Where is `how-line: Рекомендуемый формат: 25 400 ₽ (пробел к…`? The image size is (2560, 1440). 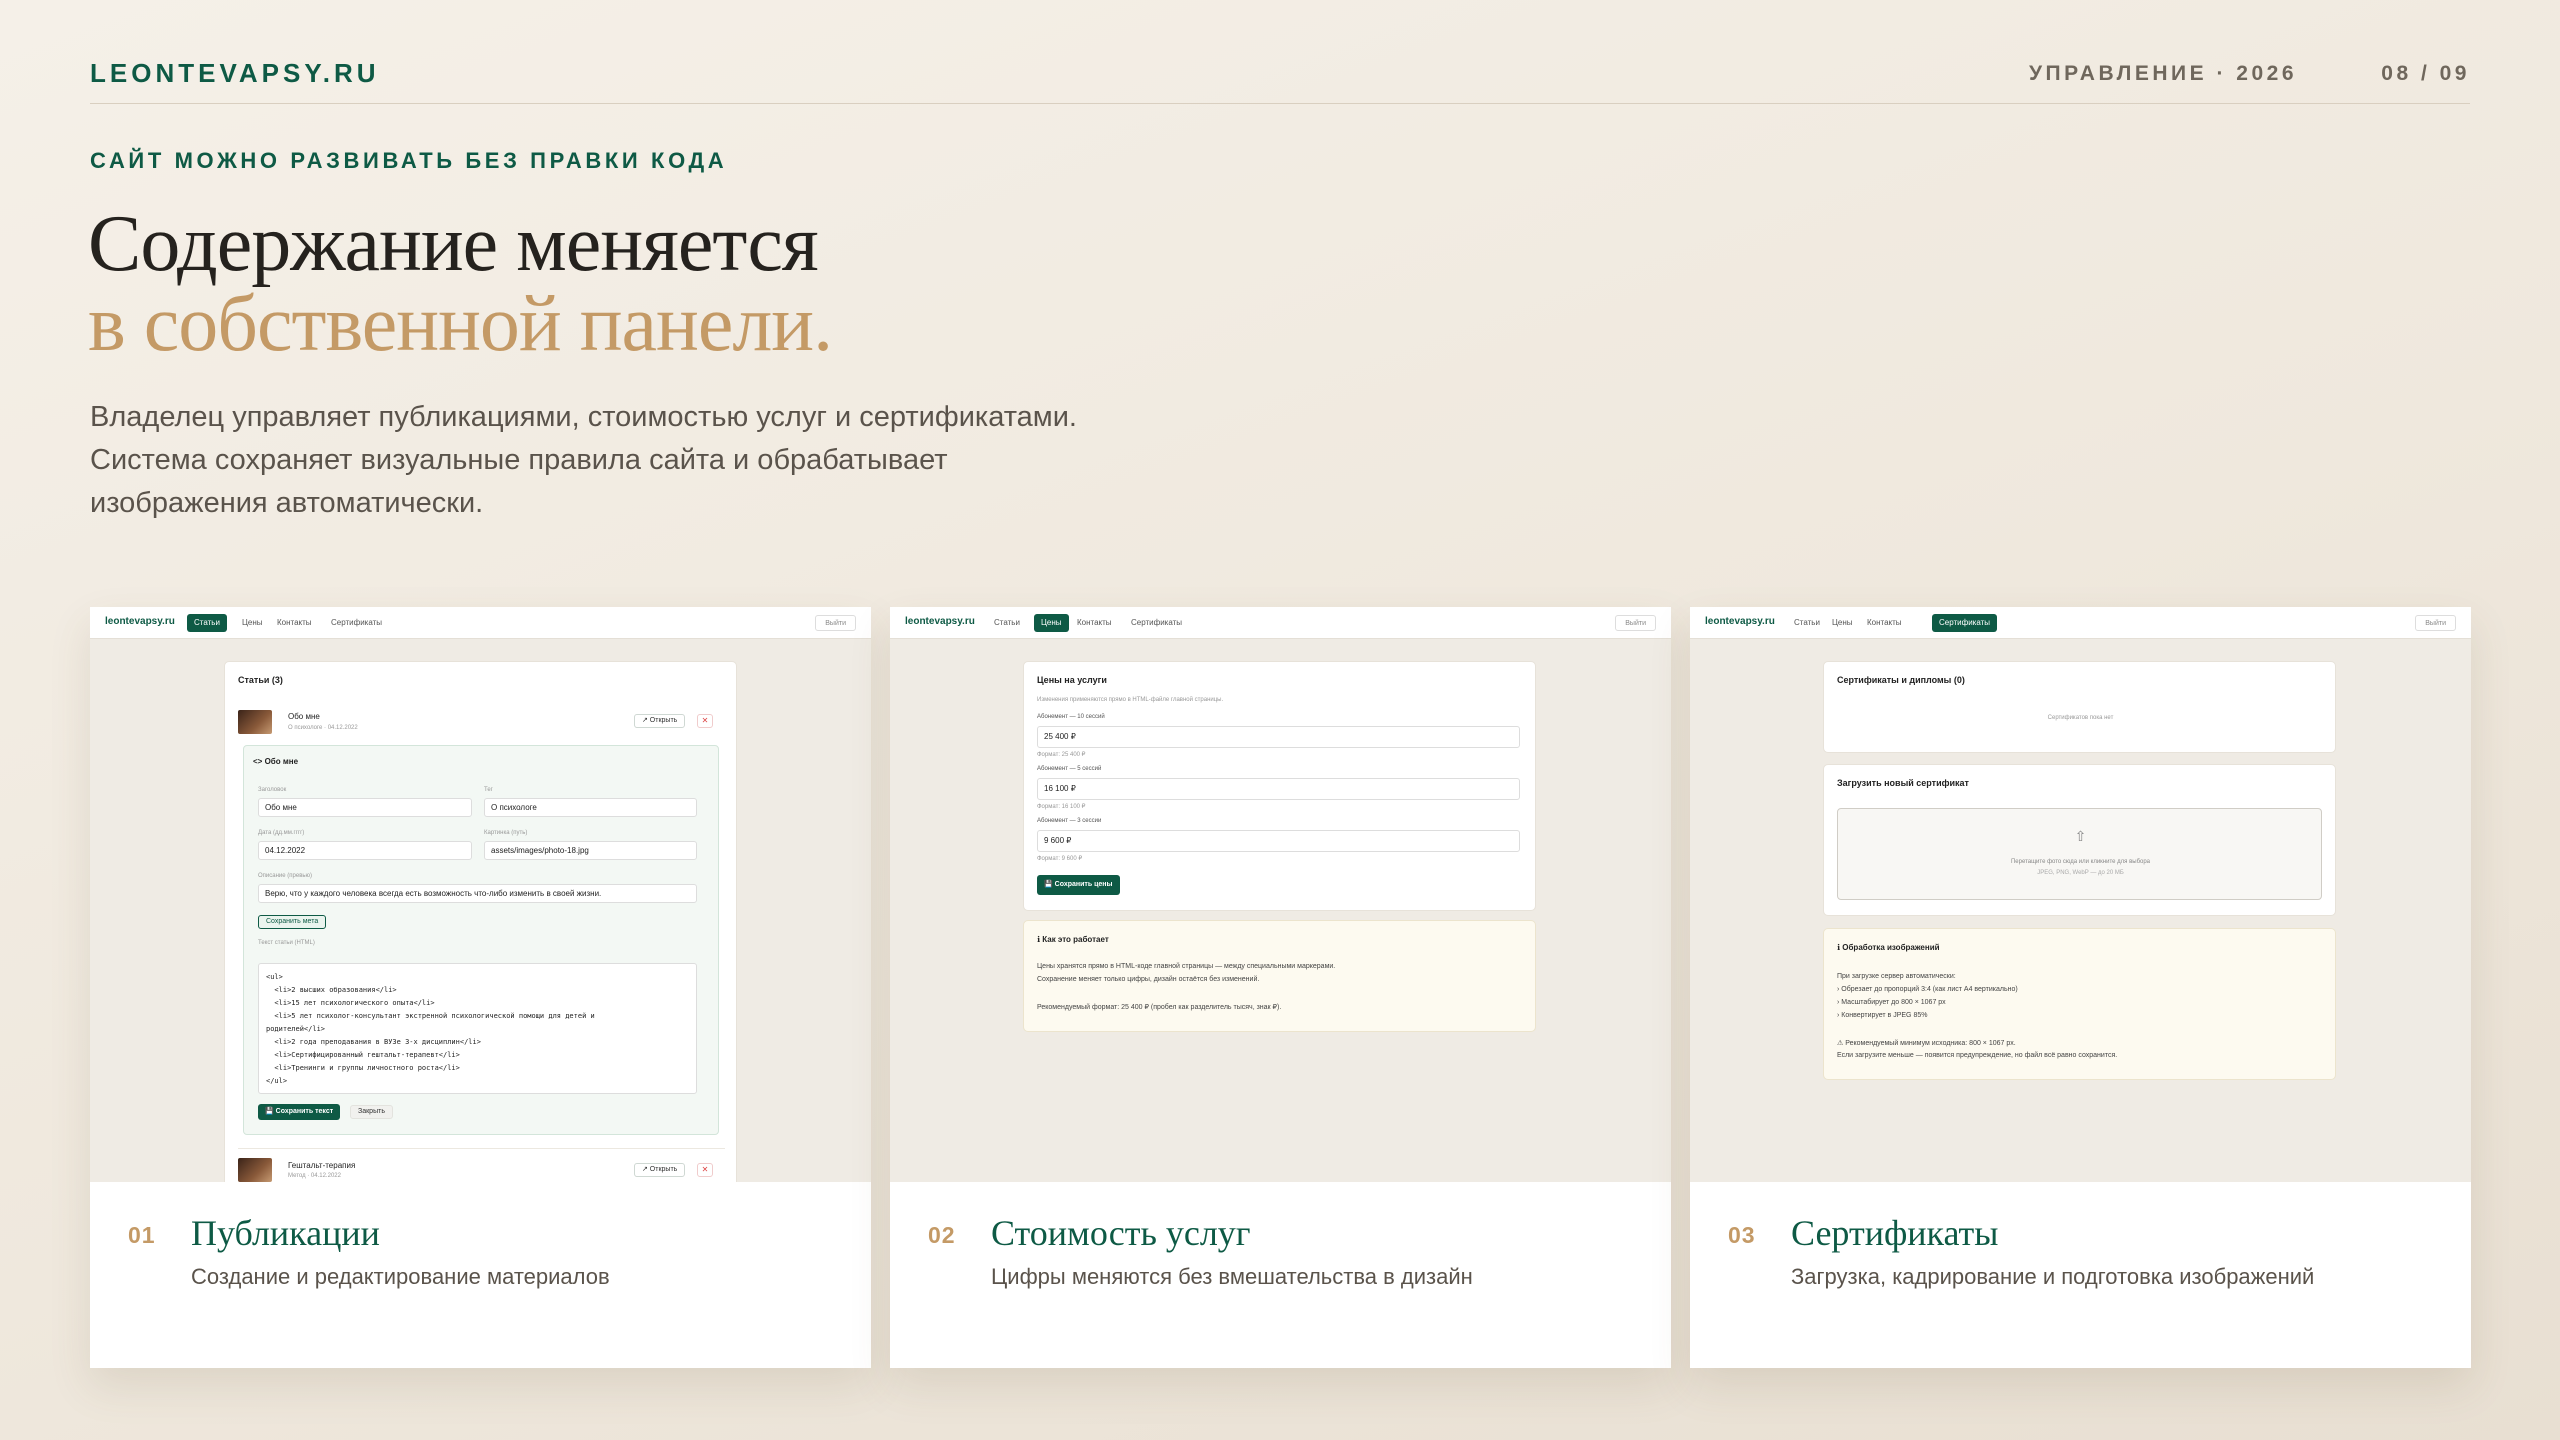 how-line: Рекомендуемый формат: 25 400 ₽ (пробел к… is located at coordinates (1159, 1007).